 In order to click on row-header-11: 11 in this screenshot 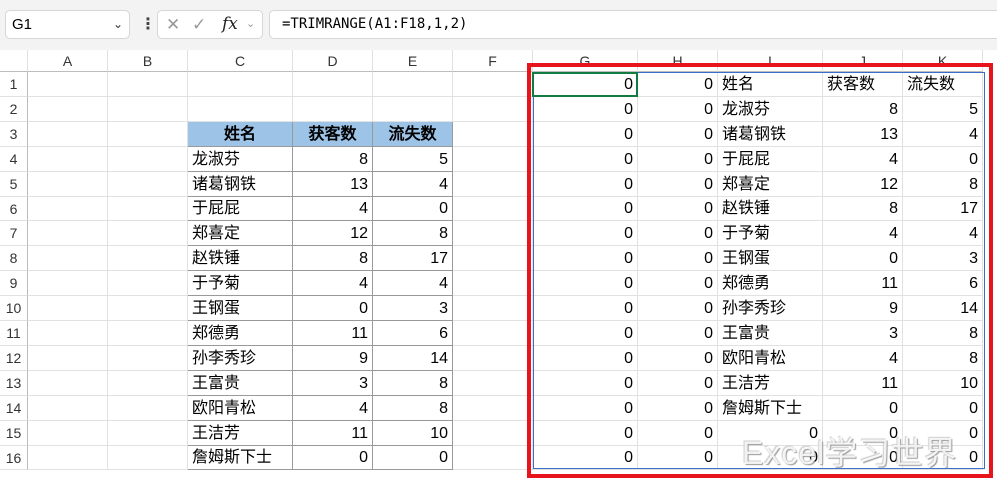, I will do `click(14, 333)`.